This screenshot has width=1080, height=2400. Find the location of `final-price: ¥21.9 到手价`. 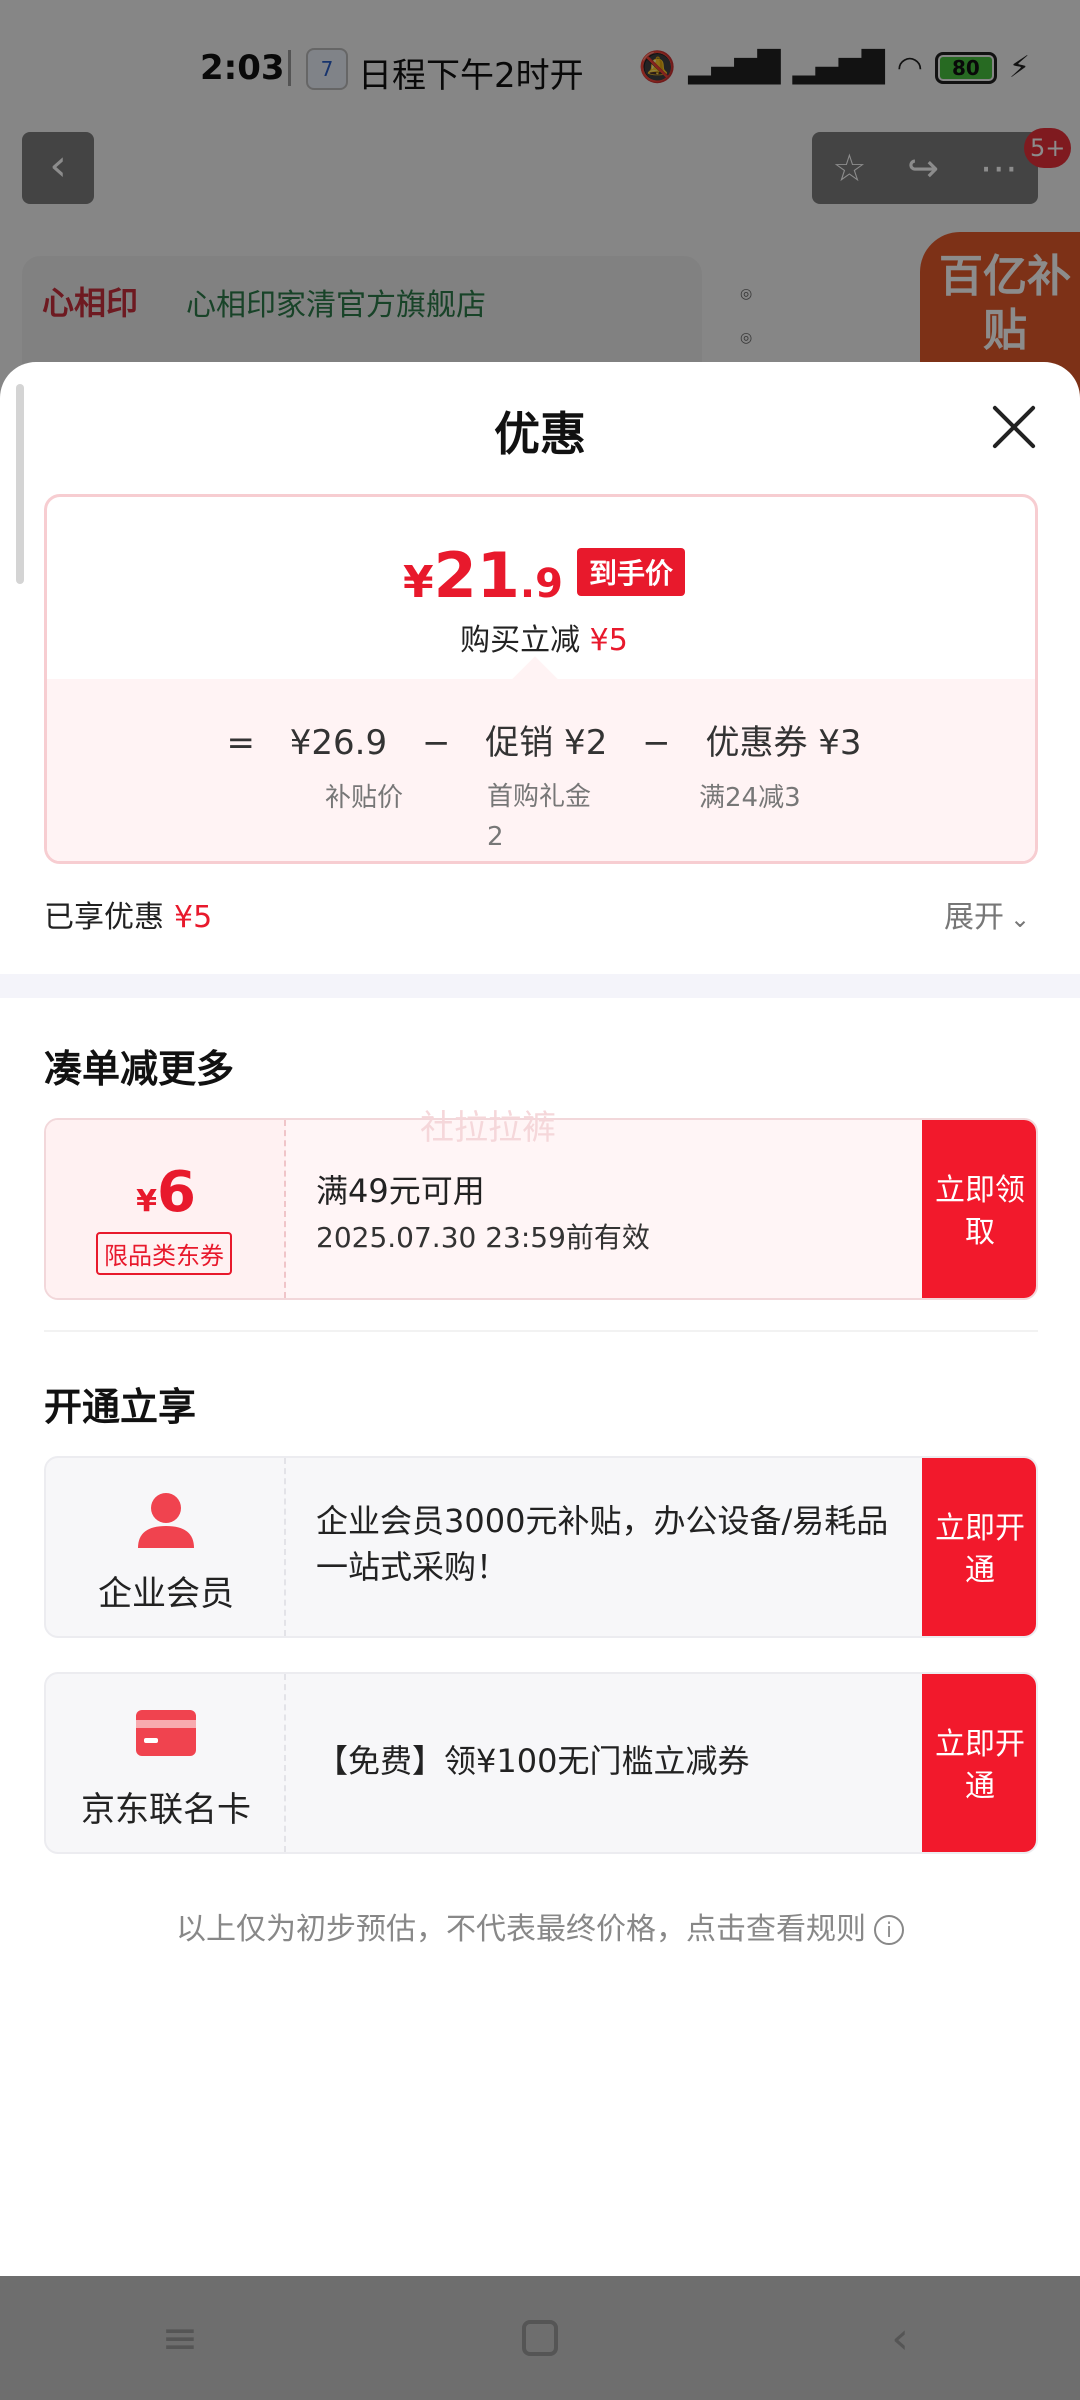

final-price: ¥21.9 到手价 is located at coordinates (541, 575).